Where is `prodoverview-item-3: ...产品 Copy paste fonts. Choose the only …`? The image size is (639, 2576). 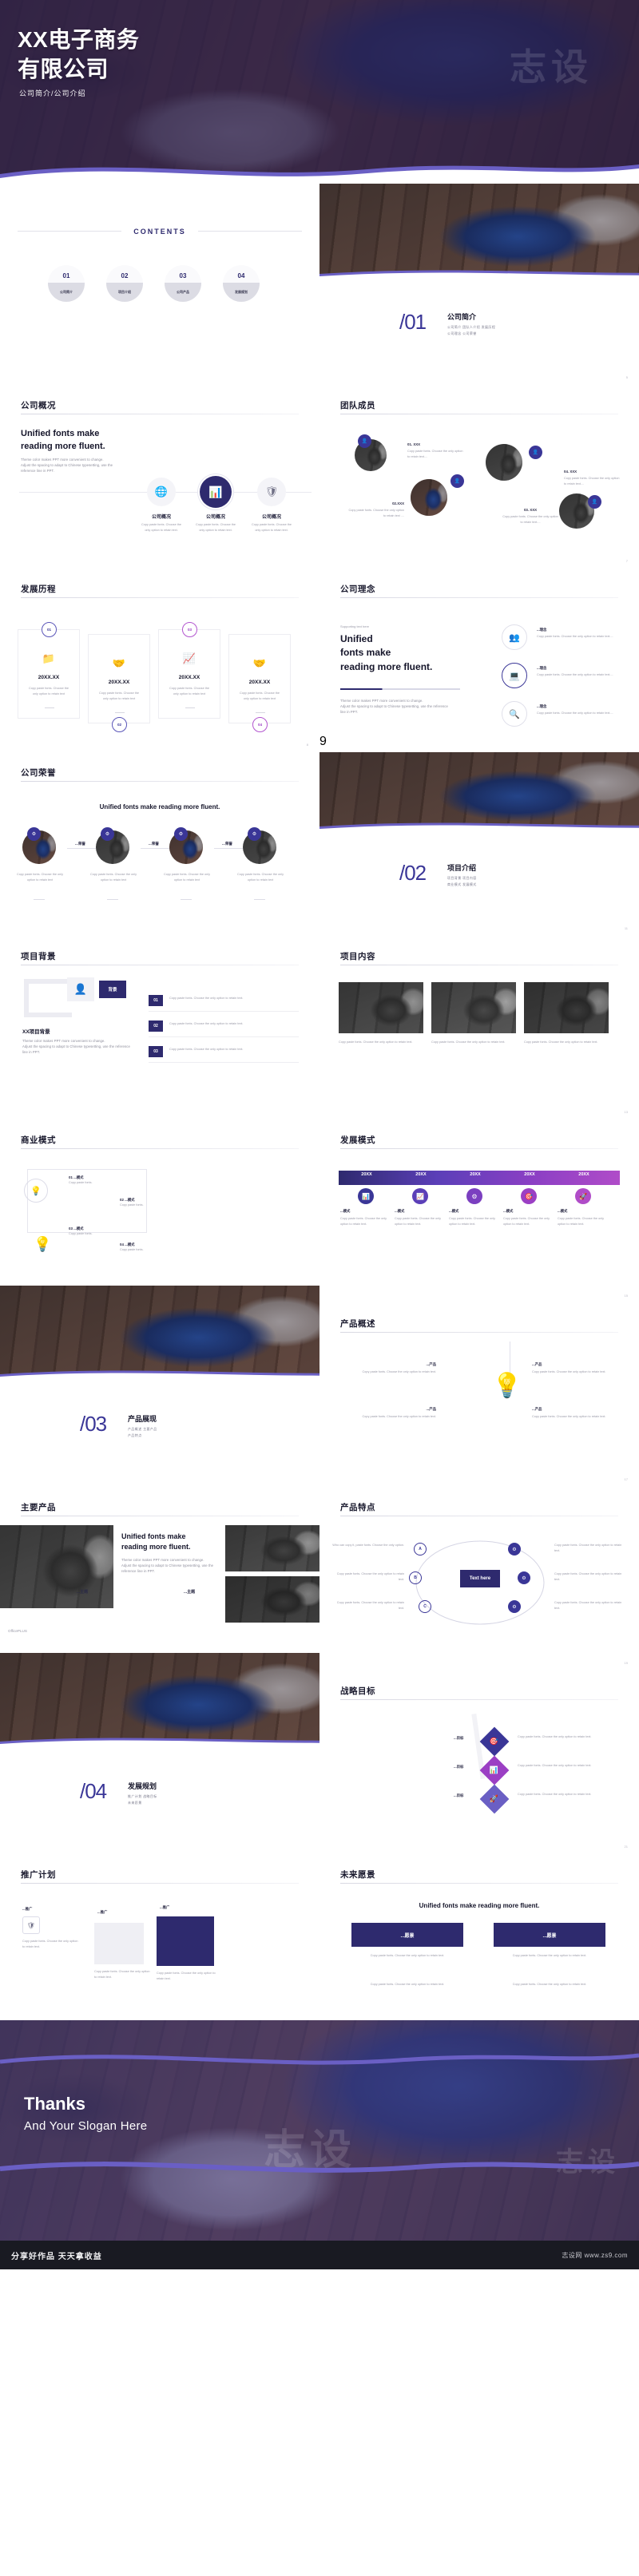
prodoverview-item-3: ...产品 Copy paste fonts. Choose the only … is located at coordinates (576, 1368).